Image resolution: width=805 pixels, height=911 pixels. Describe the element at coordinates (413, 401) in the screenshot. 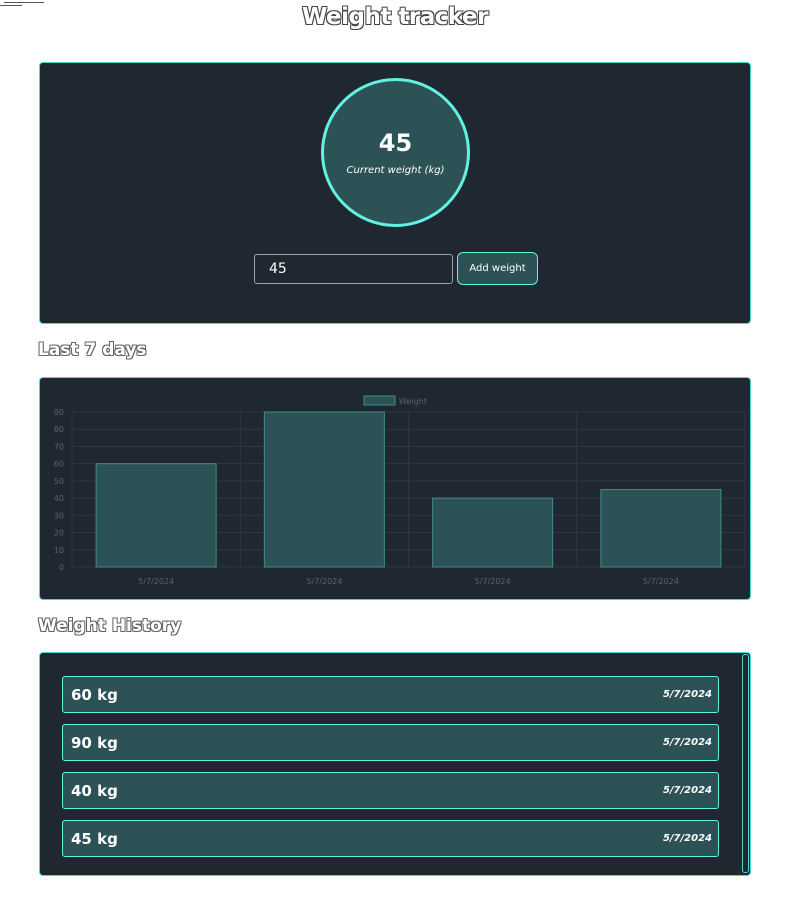

I see `legend-label: Weight` at that location.